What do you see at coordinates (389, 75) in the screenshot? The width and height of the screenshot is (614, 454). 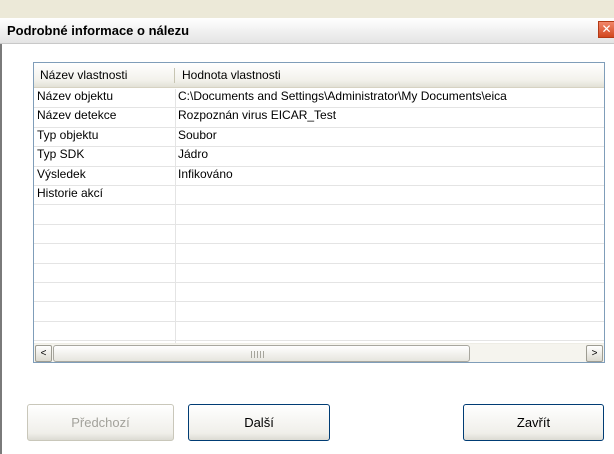 I see `column-header-property-value: Hodnota vlastnosti` at bounding box center [389, 75].